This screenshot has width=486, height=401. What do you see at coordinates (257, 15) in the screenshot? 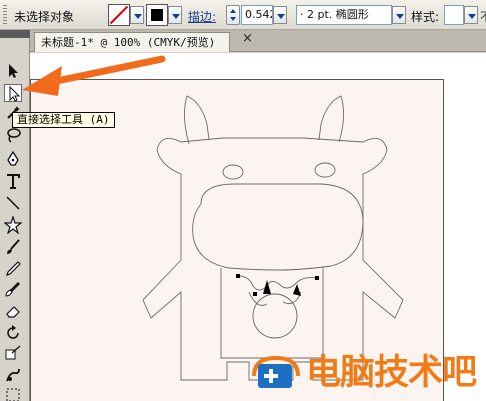
I see `stroke-weight-input: 0.542` at bounding box center [257, 15].